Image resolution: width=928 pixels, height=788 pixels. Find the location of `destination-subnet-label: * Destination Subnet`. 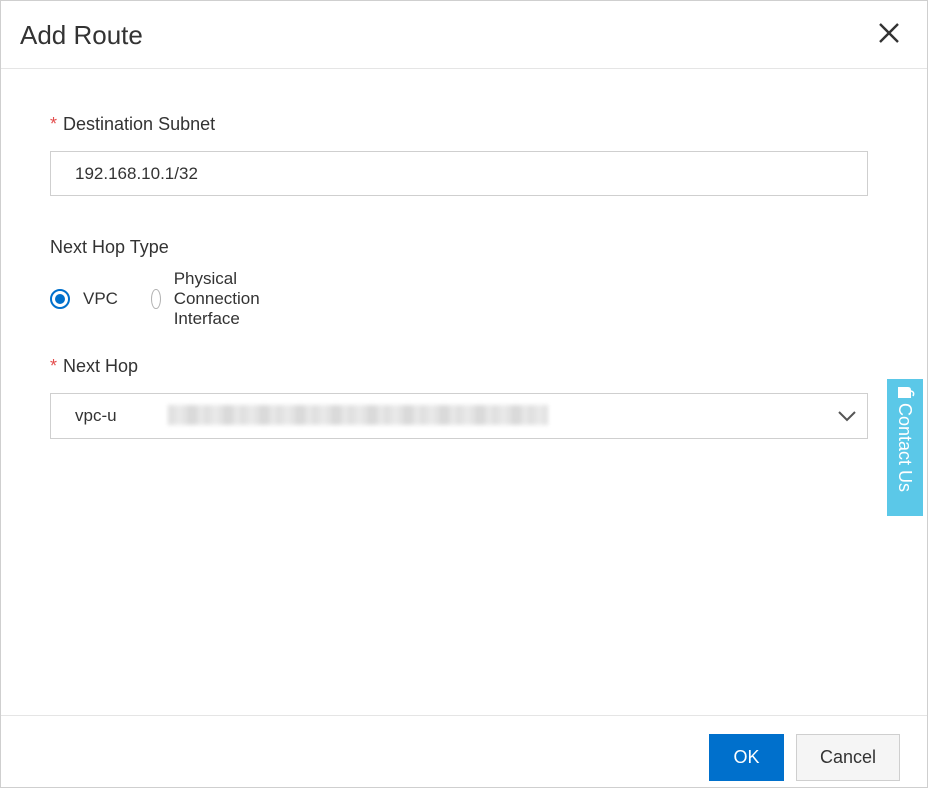

destination-subnet-label: * Destination Subnet is located at coordinates (132, 124).